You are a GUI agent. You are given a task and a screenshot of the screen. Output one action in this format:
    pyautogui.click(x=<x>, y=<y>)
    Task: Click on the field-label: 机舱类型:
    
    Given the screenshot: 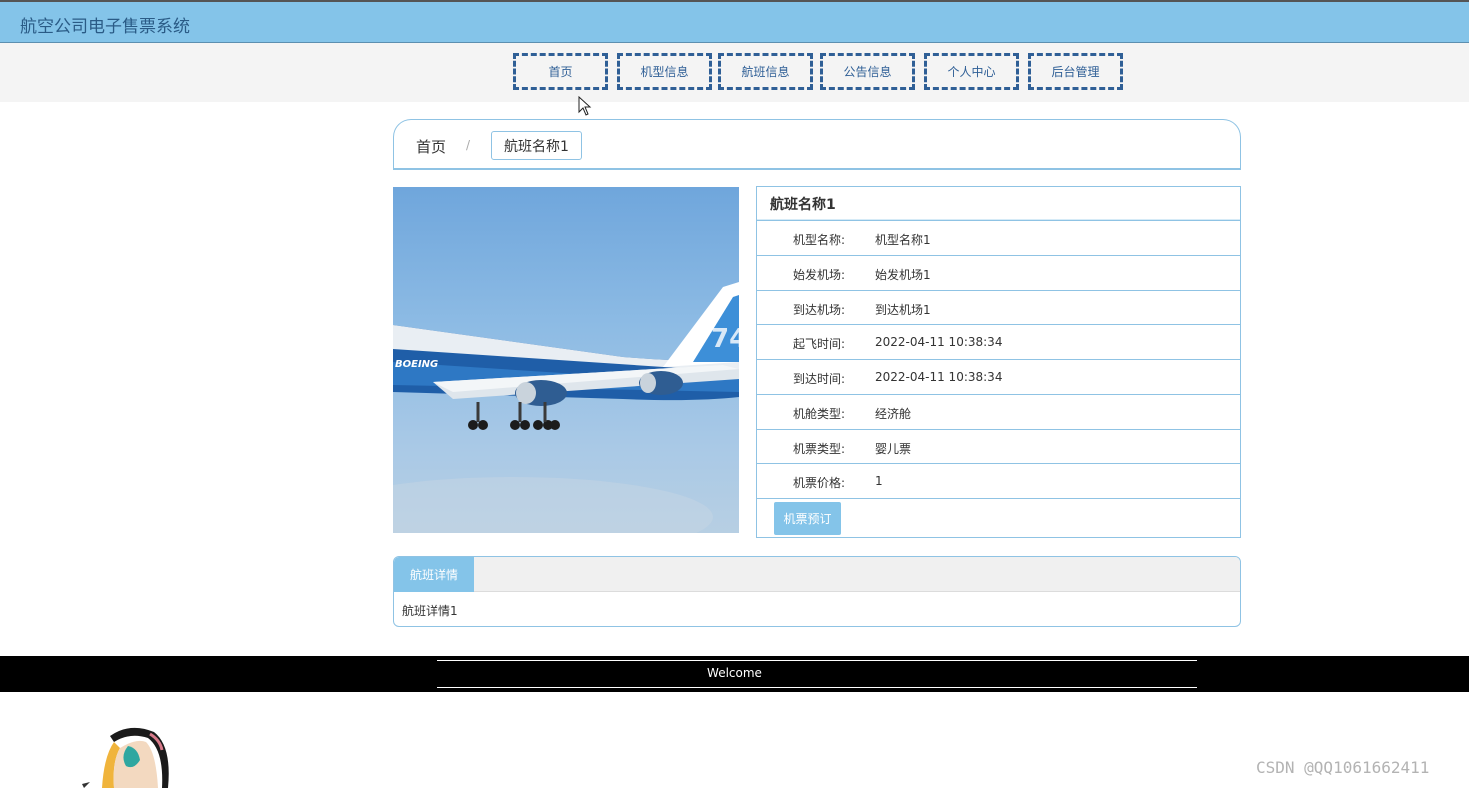 What is the action you would take?
    pyautogui.click(x=818, y=413)
    